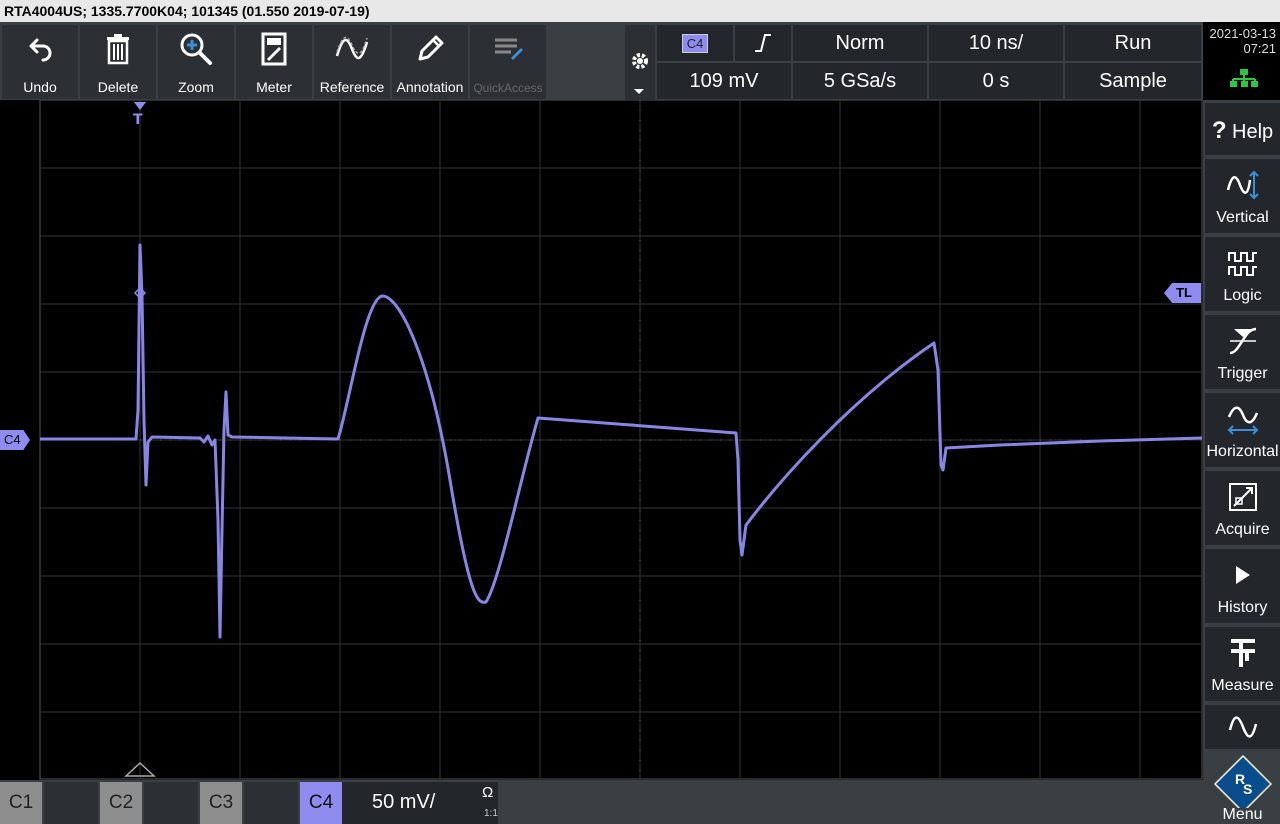  I want to click on measure-button: Measure, so click(1242, 664).